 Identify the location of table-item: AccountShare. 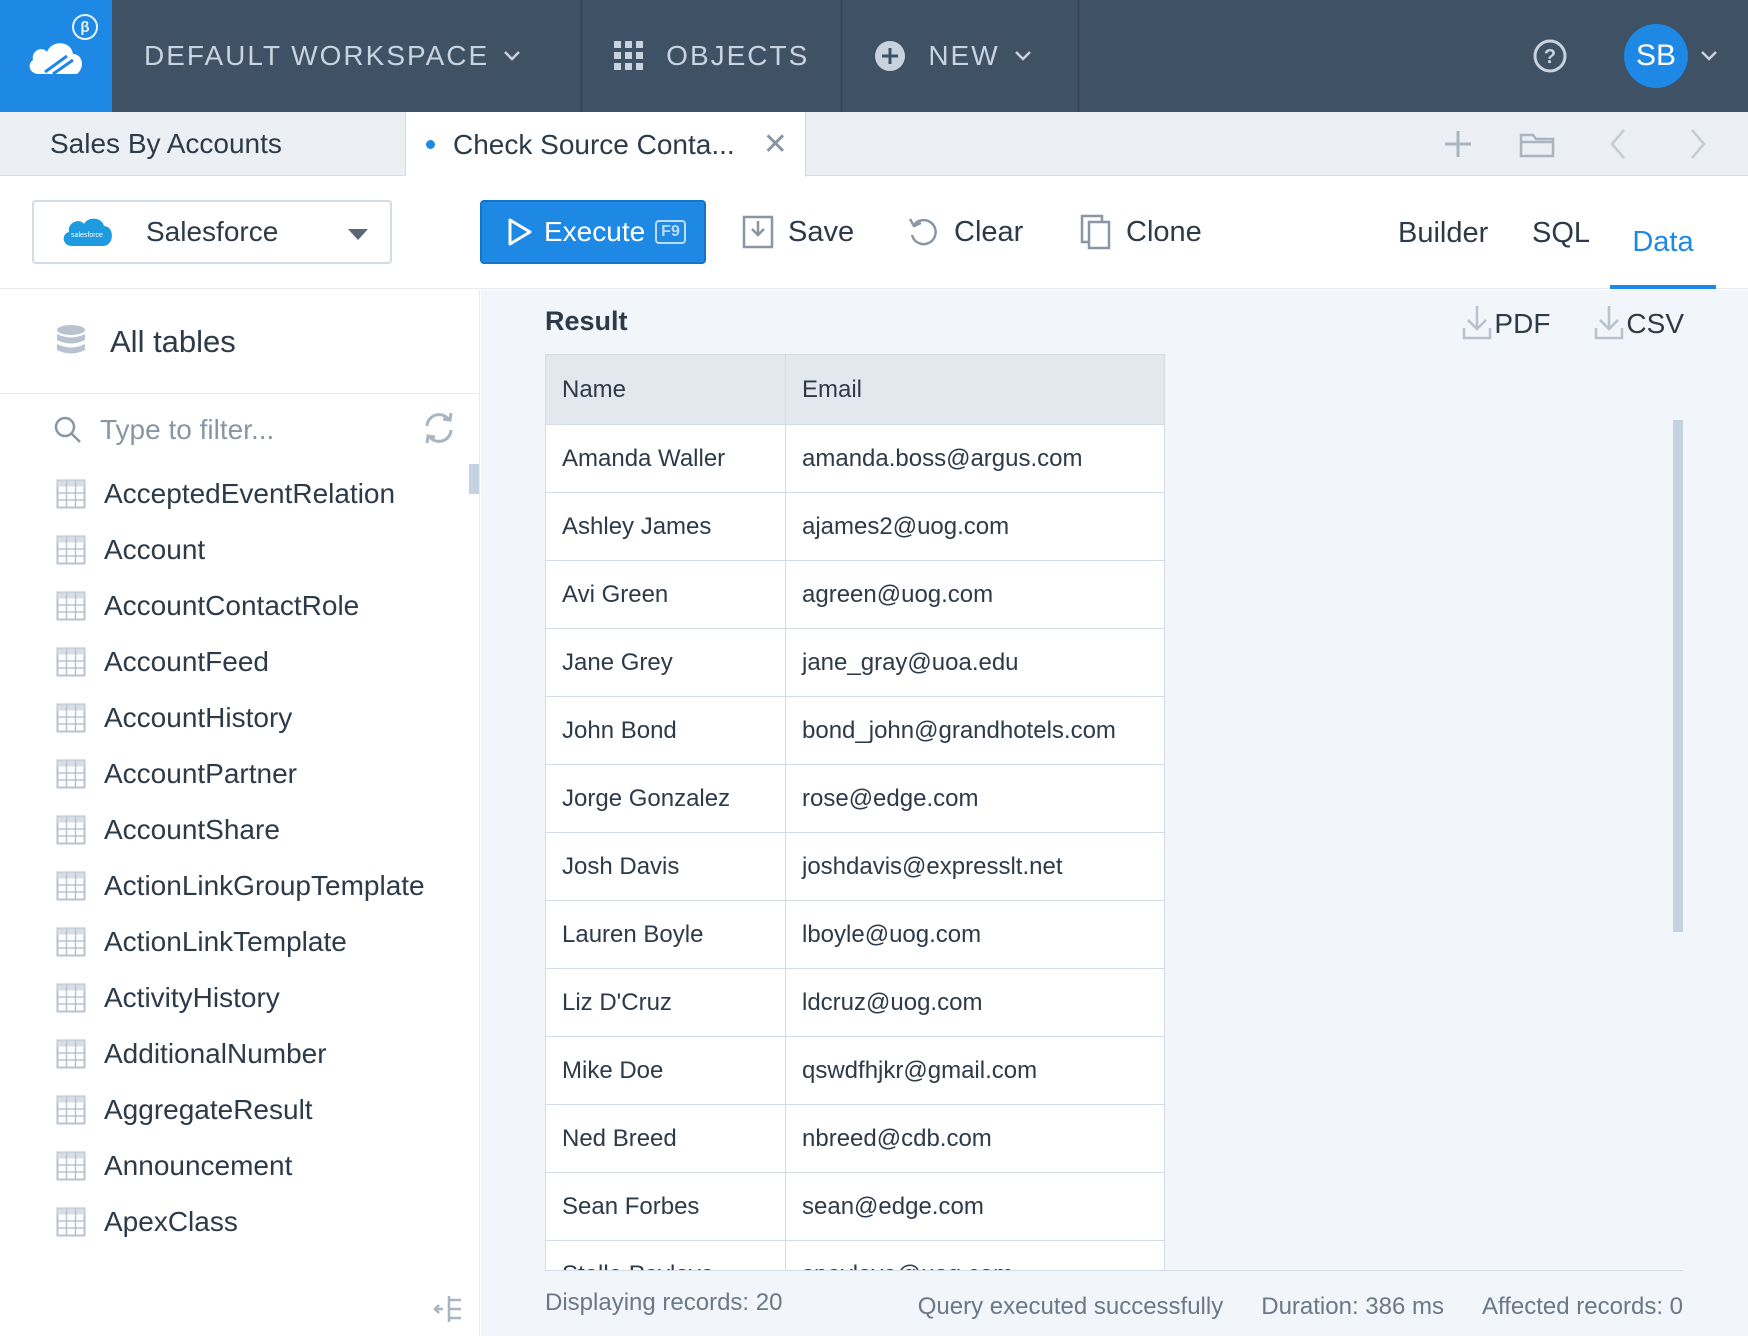
(239, 830).